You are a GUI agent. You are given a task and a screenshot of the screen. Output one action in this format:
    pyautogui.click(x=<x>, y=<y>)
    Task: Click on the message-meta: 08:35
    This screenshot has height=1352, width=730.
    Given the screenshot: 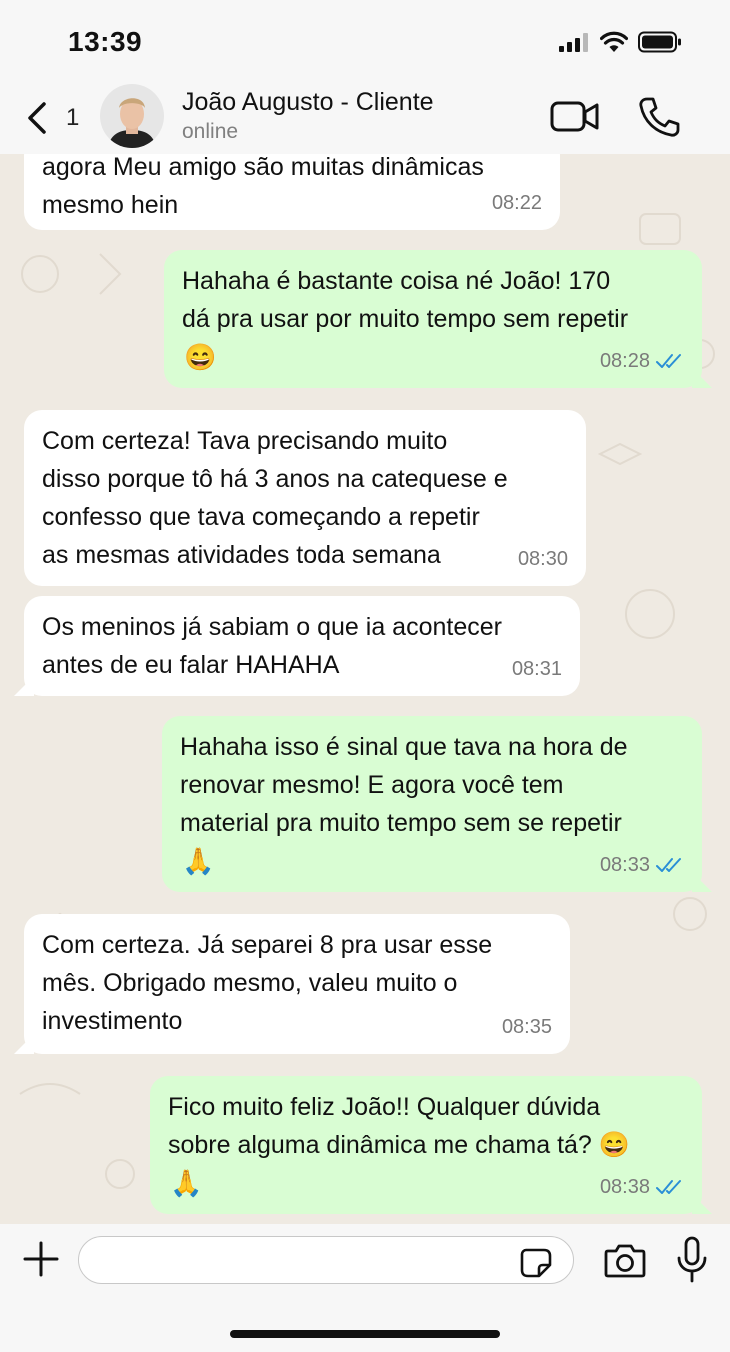 What is the action you would take?
    pyautogui.click(x=527, y=1027)
    